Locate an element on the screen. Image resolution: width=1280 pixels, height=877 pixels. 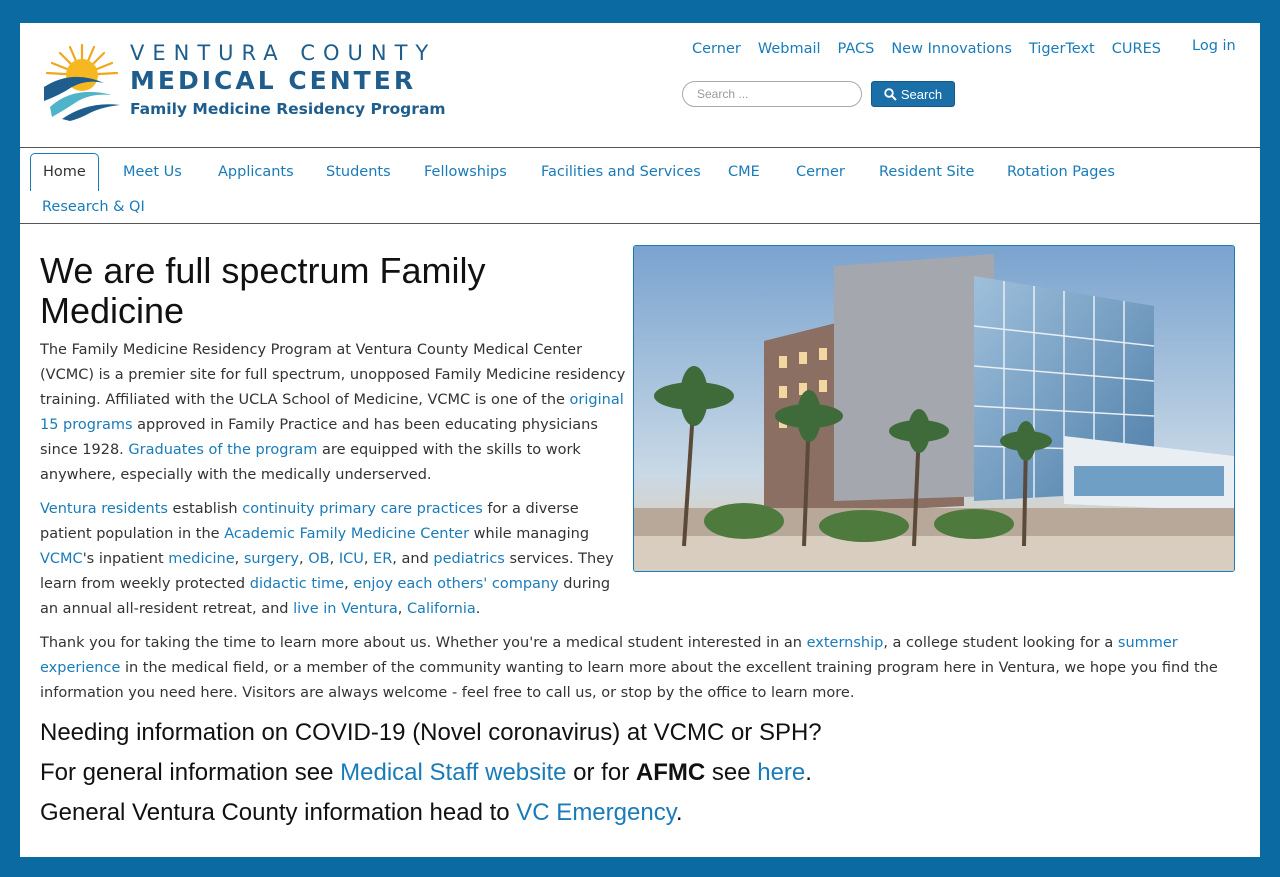
top-link-pacs: PACS is located at coordinates (856, 49).